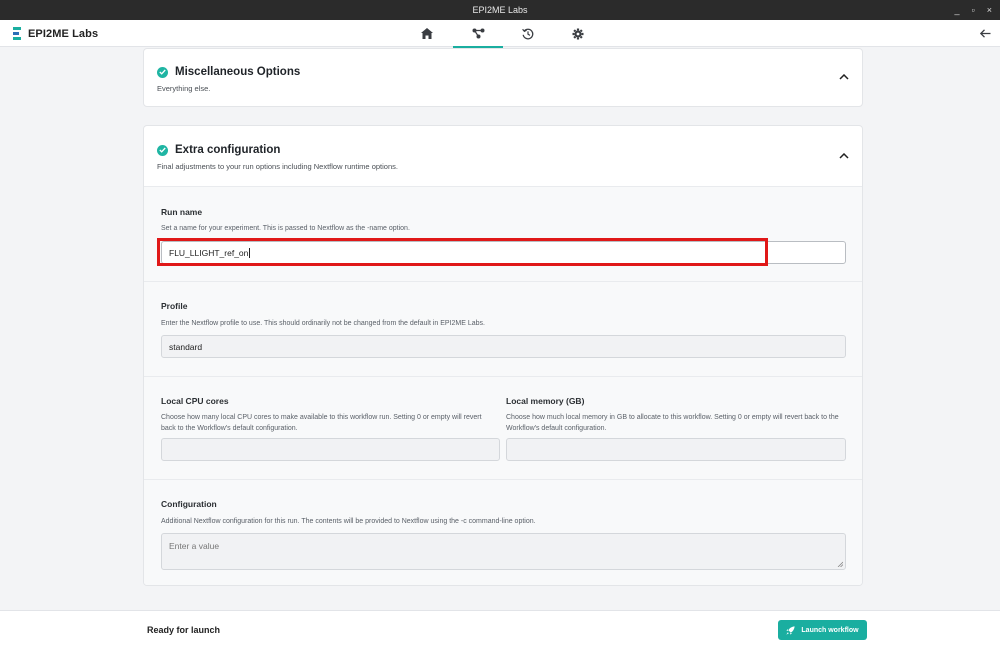 The height and width of the screenshot is (648, 1000). I want to click on profile-label: Profile, so click(174, 306).